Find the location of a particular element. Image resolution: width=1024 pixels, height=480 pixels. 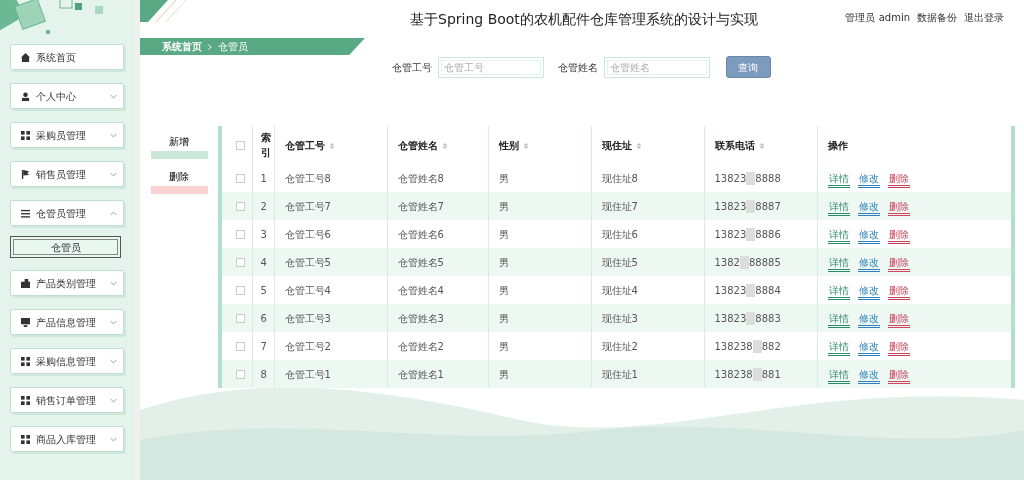

table-cell: 3 is located at coordinates (263, 234).